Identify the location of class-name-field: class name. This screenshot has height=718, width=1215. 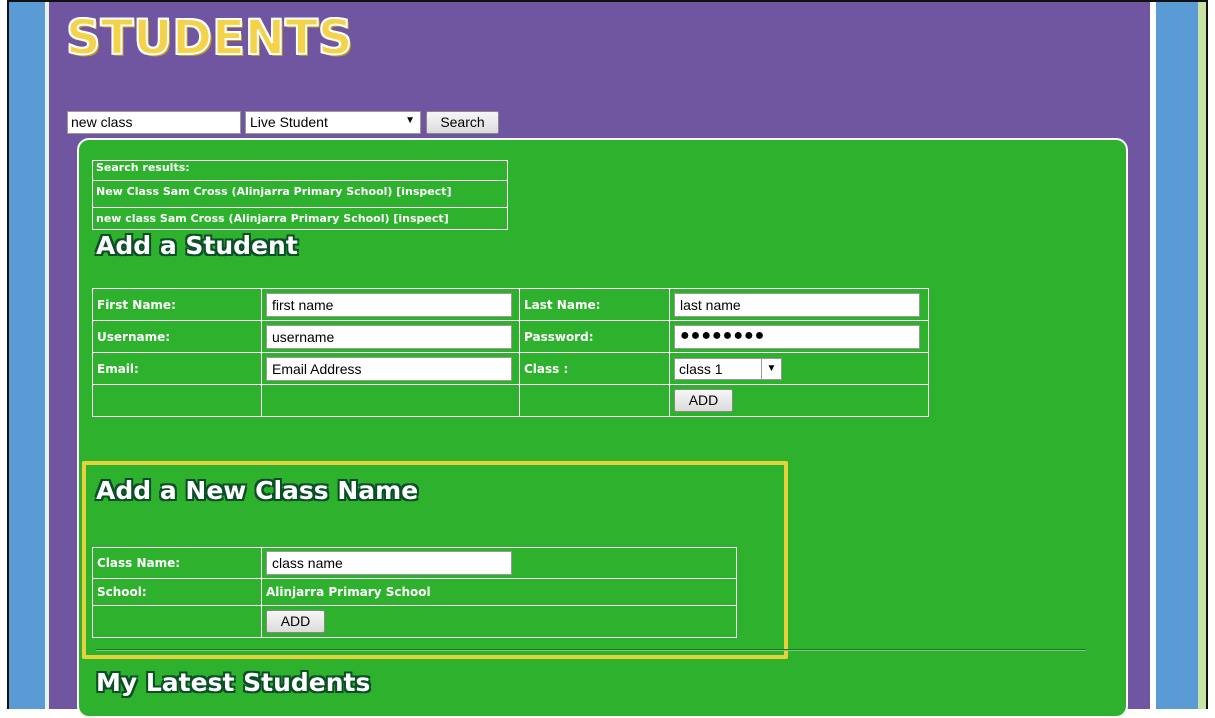
(389, 563).